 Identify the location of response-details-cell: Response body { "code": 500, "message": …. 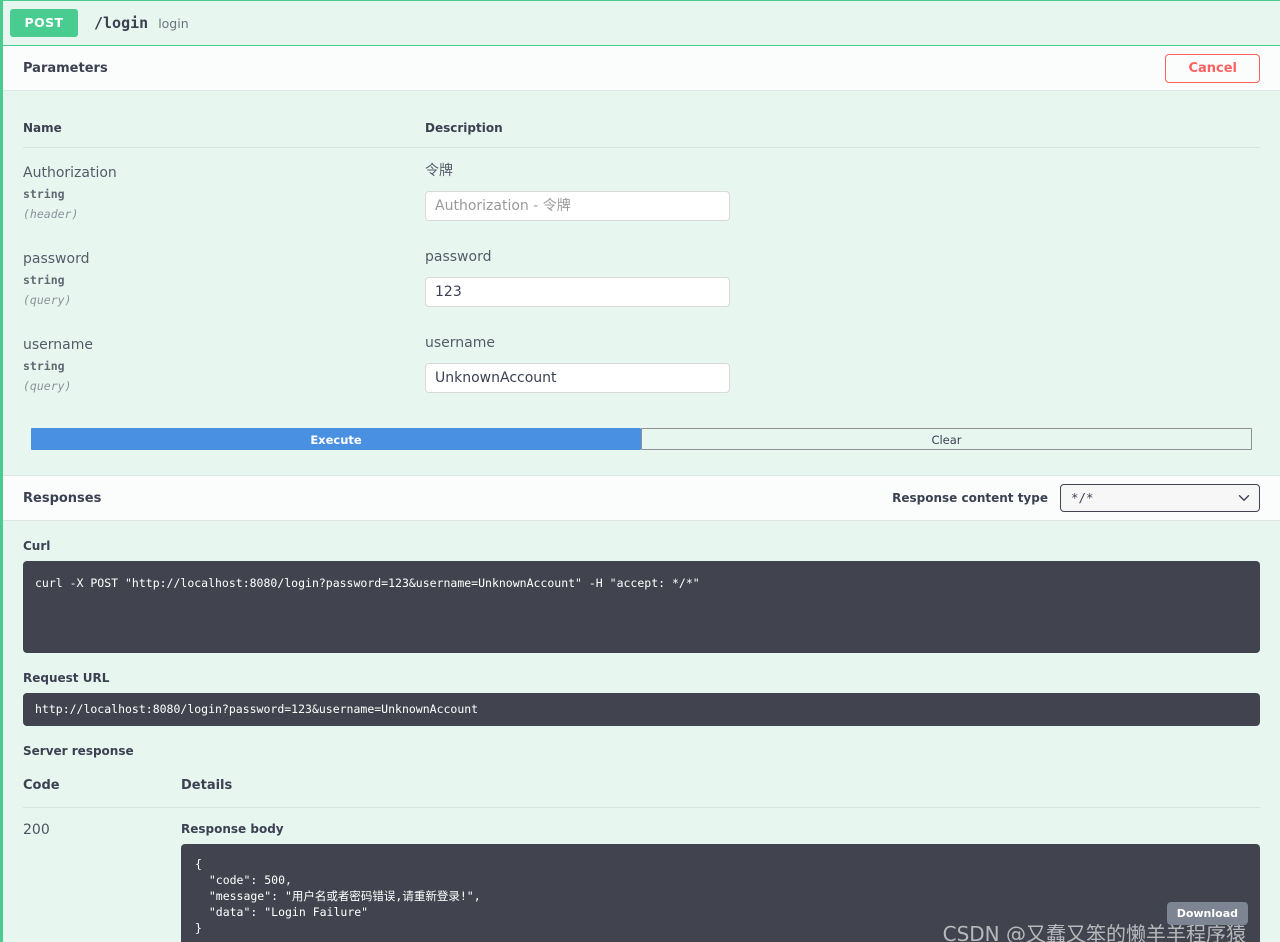
(720, 875).